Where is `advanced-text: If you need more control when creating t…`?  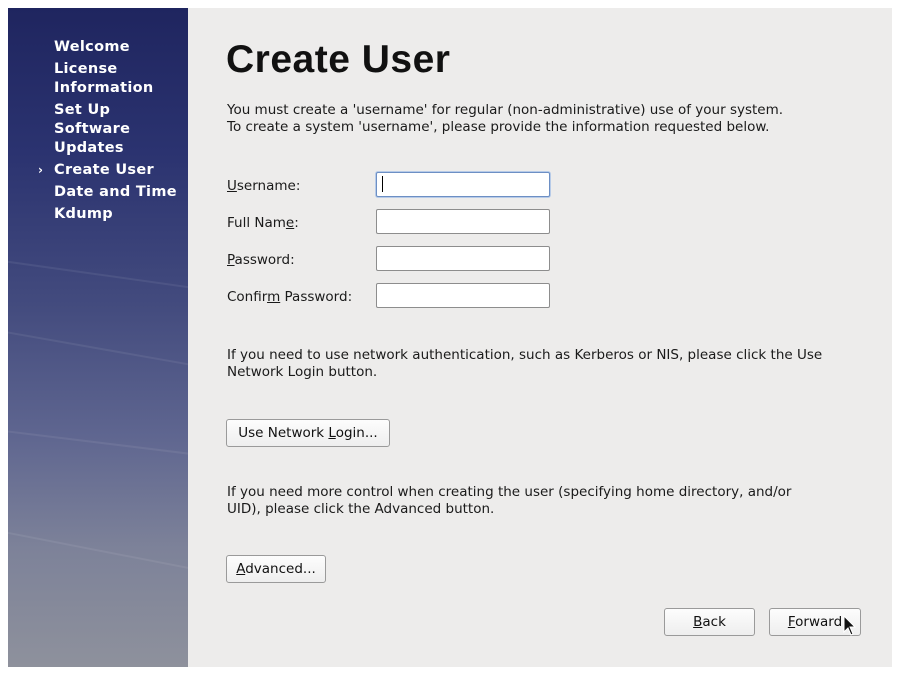 advanced-text: If you need more control when creating t… is located at coordinates (509, 500).